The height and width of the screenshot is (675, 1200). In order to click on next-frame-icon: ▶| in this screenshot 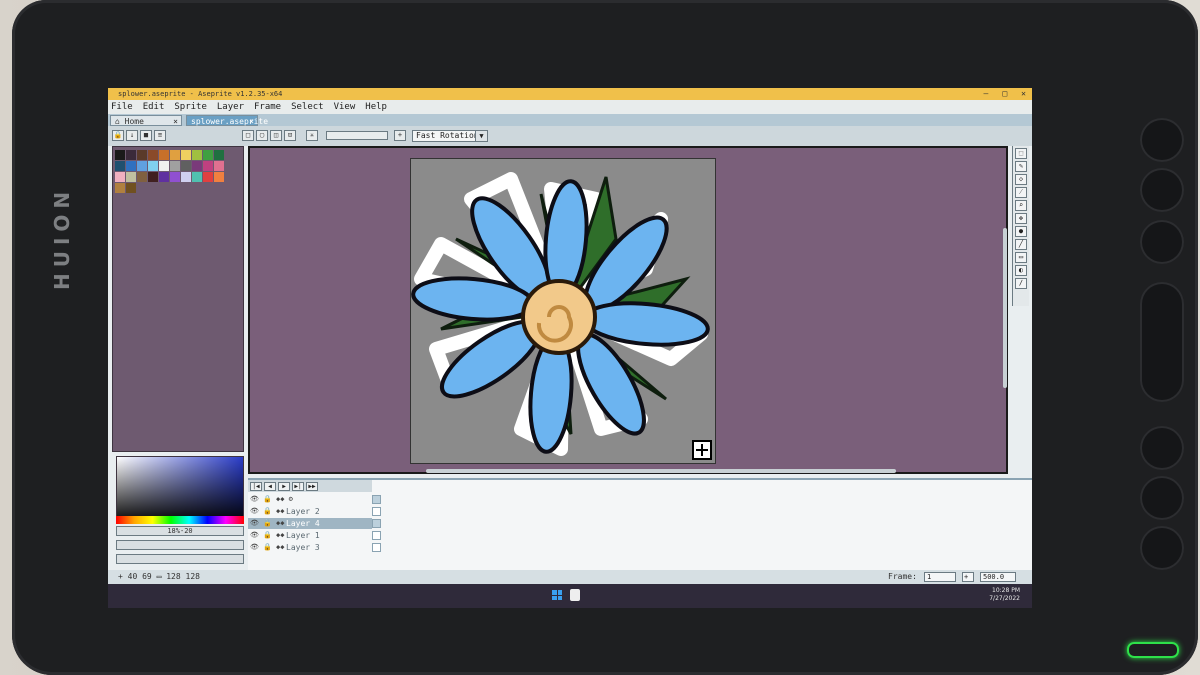, I will do `click(298, 486)`.